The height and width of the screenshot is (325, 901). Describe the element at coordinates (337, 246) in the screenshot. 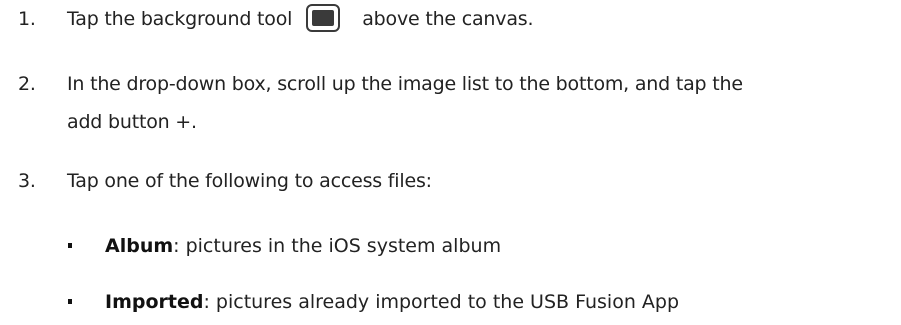

I see `option-description: : pictures in the iOS system album` at that location.